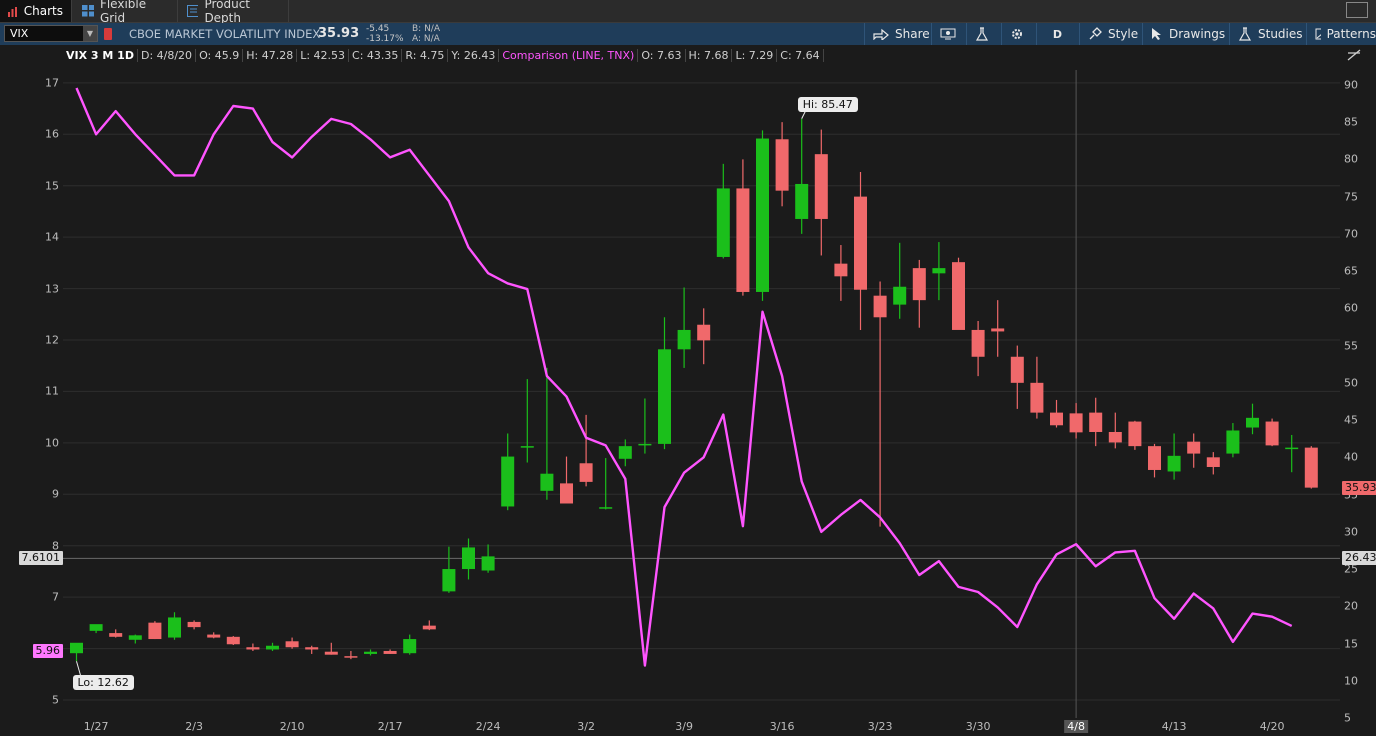 Image resolution: width=1376 pixels, height=736 pixels. Describe the element at coordinates (1357, 10) in the screenshot. I see `restore-window-icon` at that location.